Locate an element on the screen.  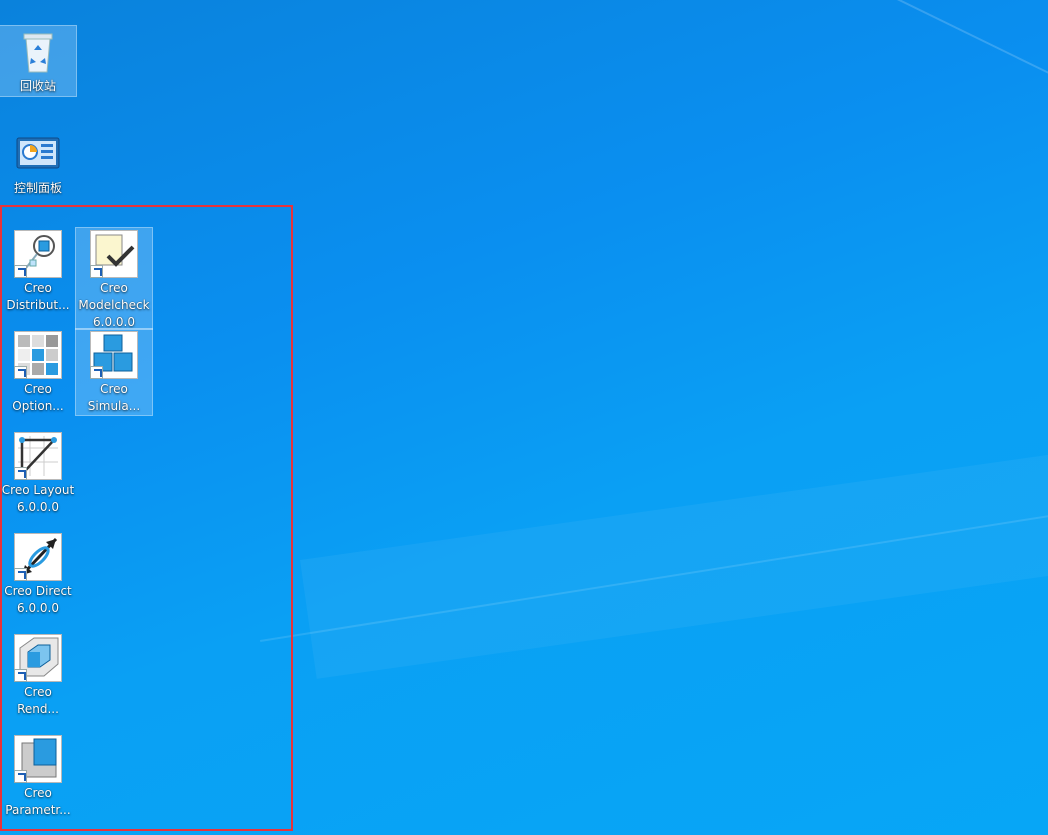
desktop-icon-creo-modelcheck: Creo Modelcheck 6.0.0.0 is located at coordinates (114, 278).